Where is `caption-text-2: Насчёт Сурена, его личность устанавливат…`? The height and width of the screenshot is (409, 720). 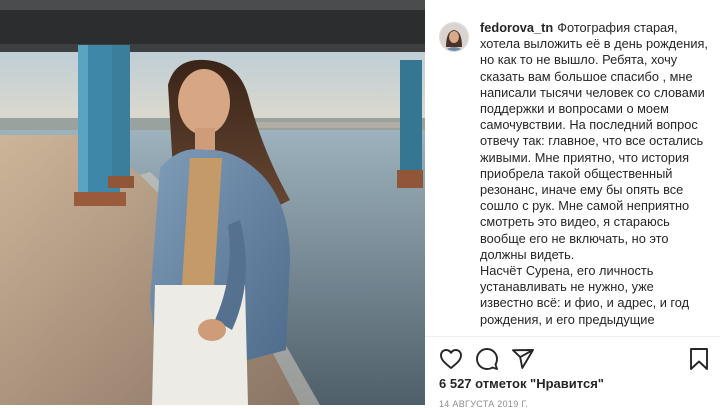 caption-text-2: Насчёт Сурена, его личность устанавливат… is located at coordinates (585, 295).